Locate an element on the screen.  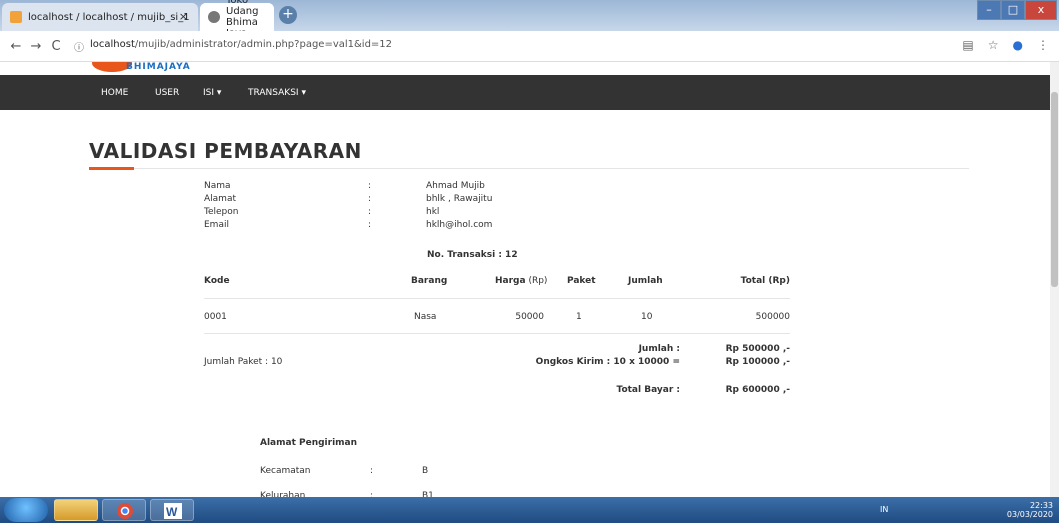
col-harga-label: Harga is located at coordinates (510, 281).